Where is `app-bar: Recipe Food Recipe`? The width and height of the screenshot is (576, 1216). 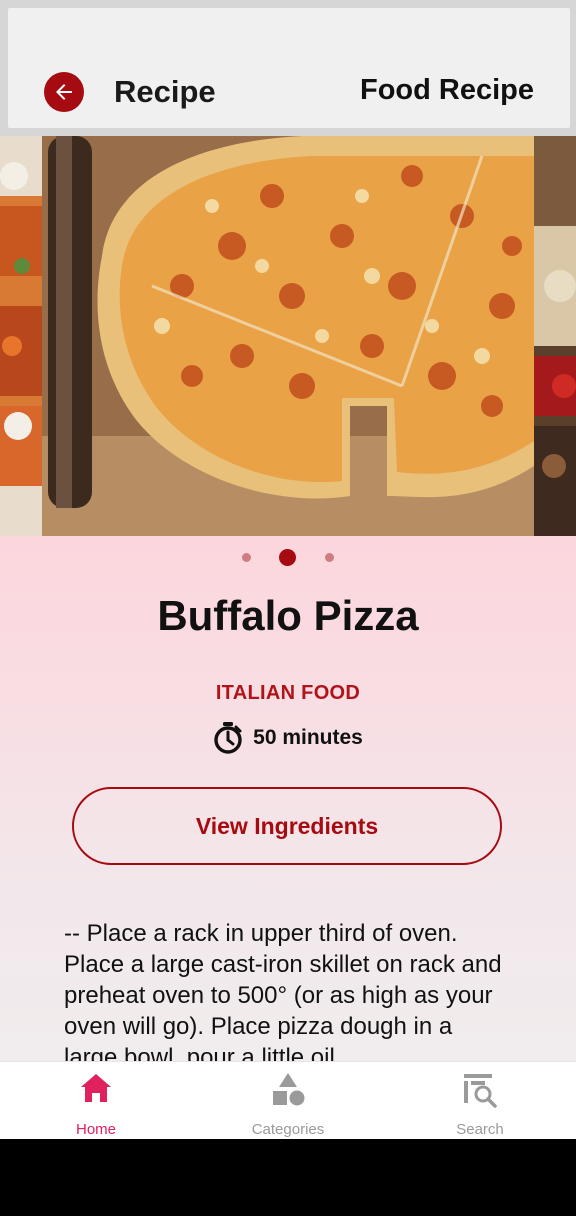
app-bar: Recipe Food Recipe is located at coordinates (288, 68).